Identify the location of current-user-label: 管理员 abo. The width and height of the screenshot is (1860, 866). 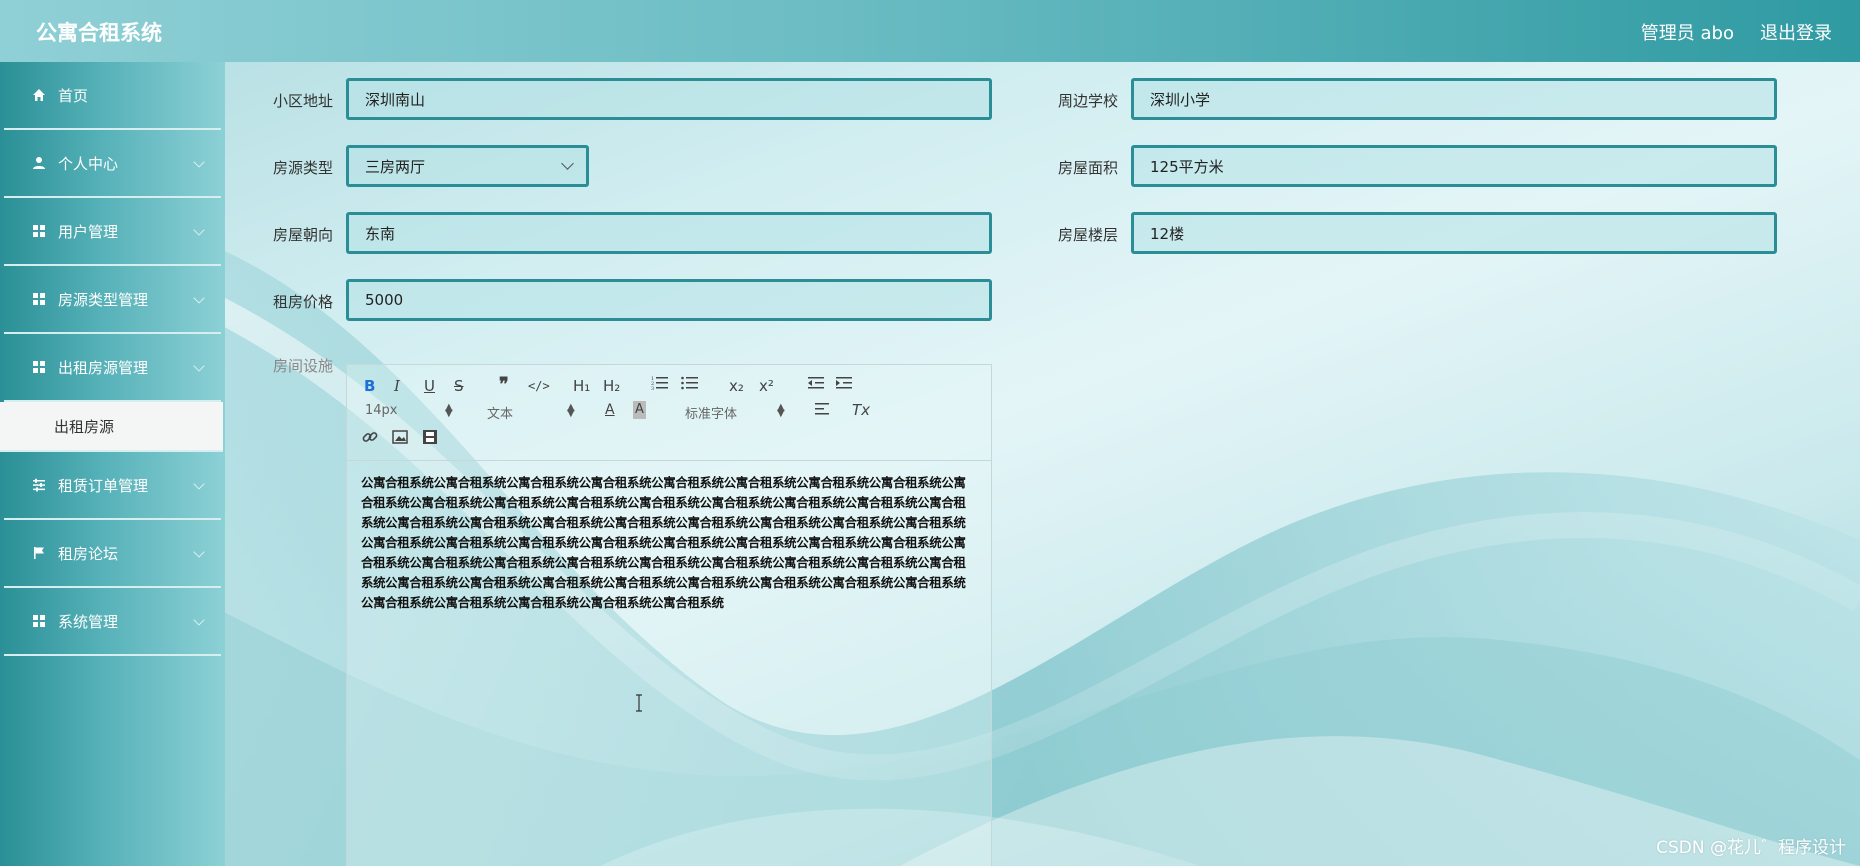
(1687, 32).